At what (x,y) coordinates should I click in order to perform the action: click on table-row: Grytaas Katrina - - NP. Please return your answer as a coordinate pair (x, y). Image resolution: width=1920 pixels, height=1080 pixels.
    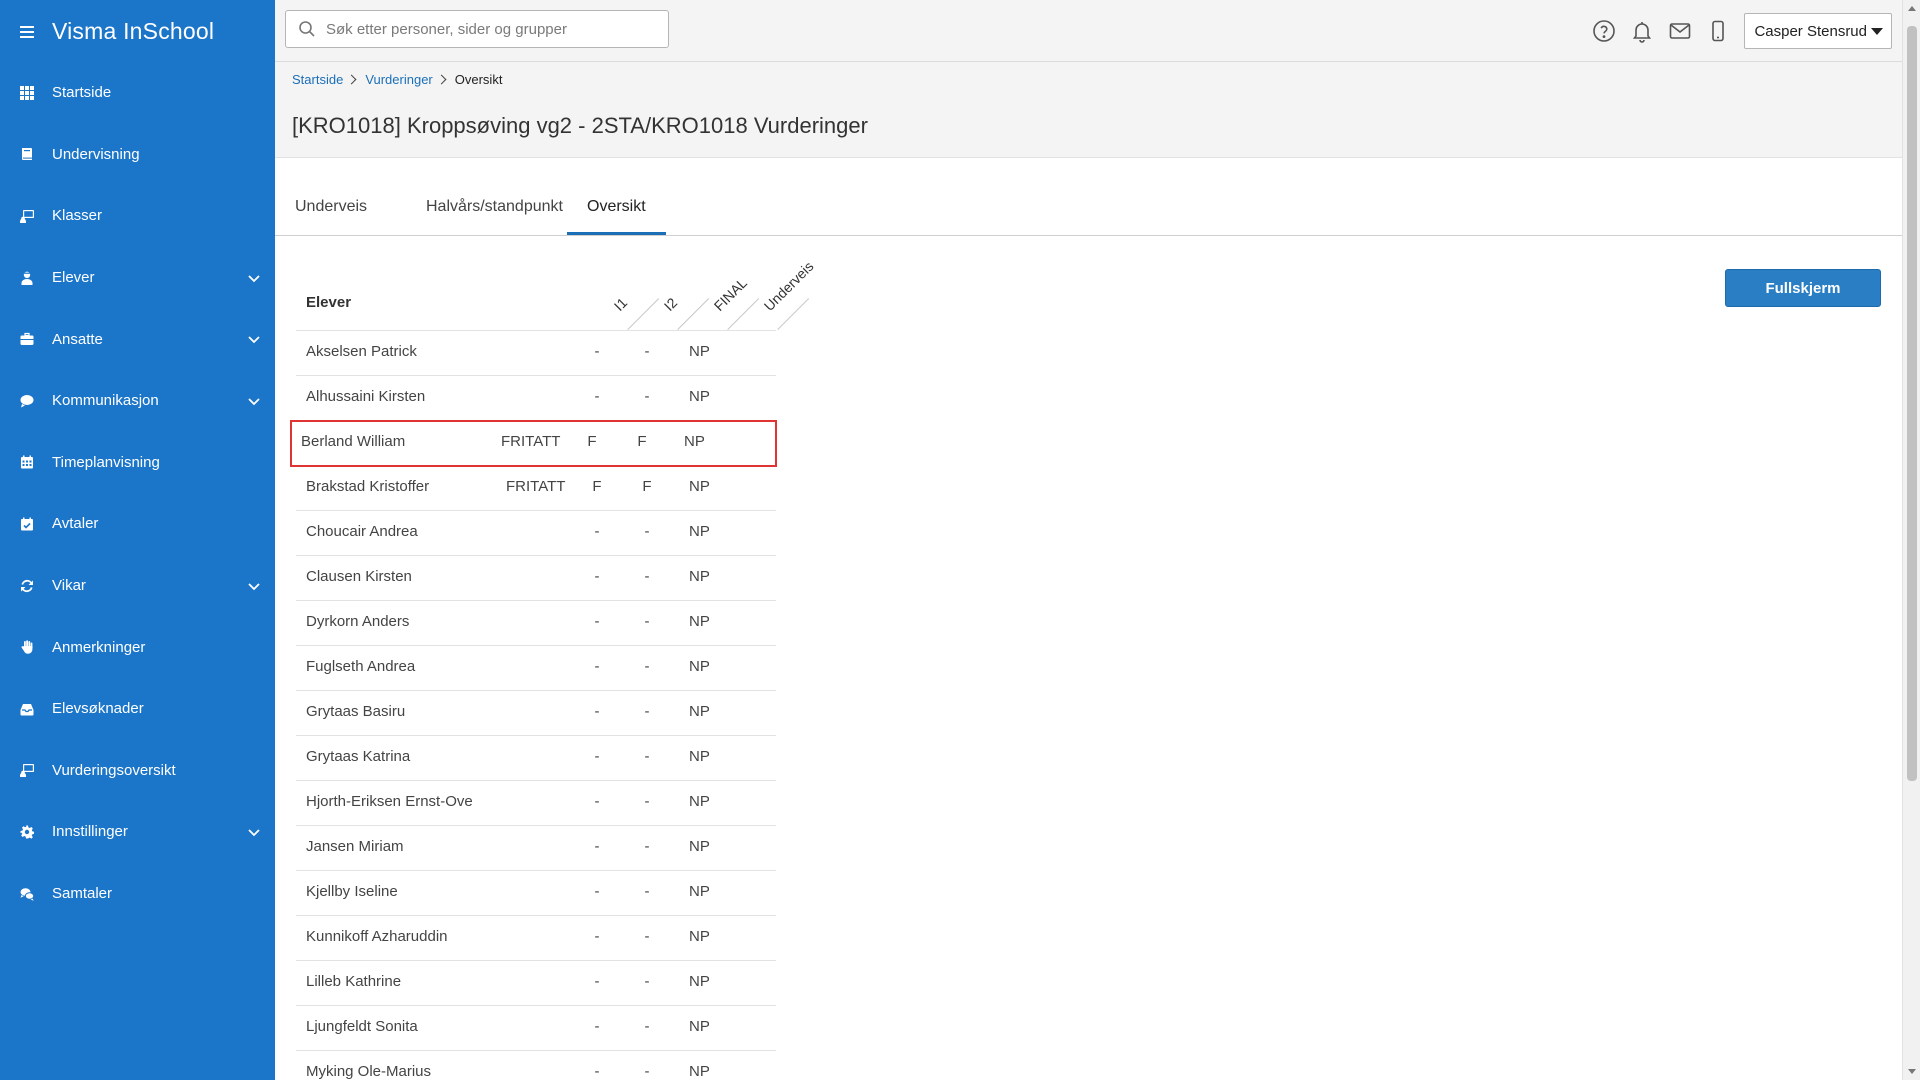
    Looking at the image, I should click on (536, 758).